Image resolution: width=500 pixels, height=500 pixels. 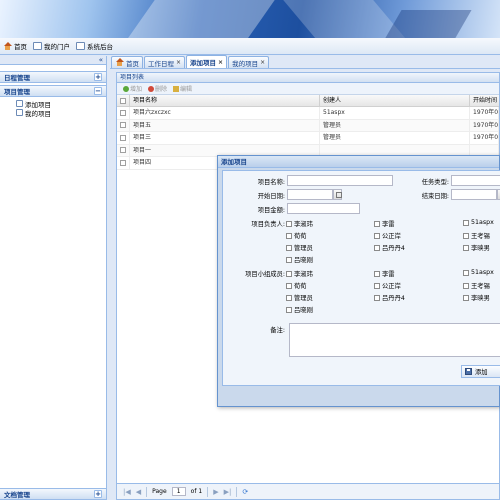 I want to click on remark-label: 备注:, so click(x=277, y=330).